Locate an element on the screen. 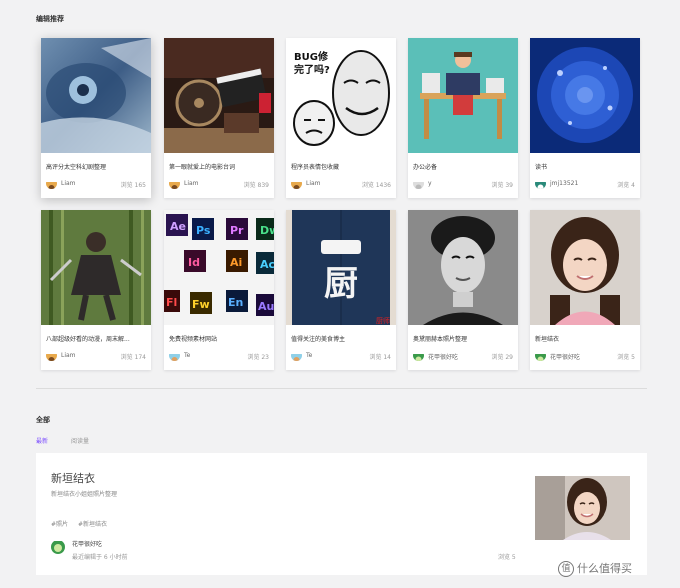 Image resolution: width=680 pixels, height=588 pixels. svg-text: Id is located at coordinates (194, 262).